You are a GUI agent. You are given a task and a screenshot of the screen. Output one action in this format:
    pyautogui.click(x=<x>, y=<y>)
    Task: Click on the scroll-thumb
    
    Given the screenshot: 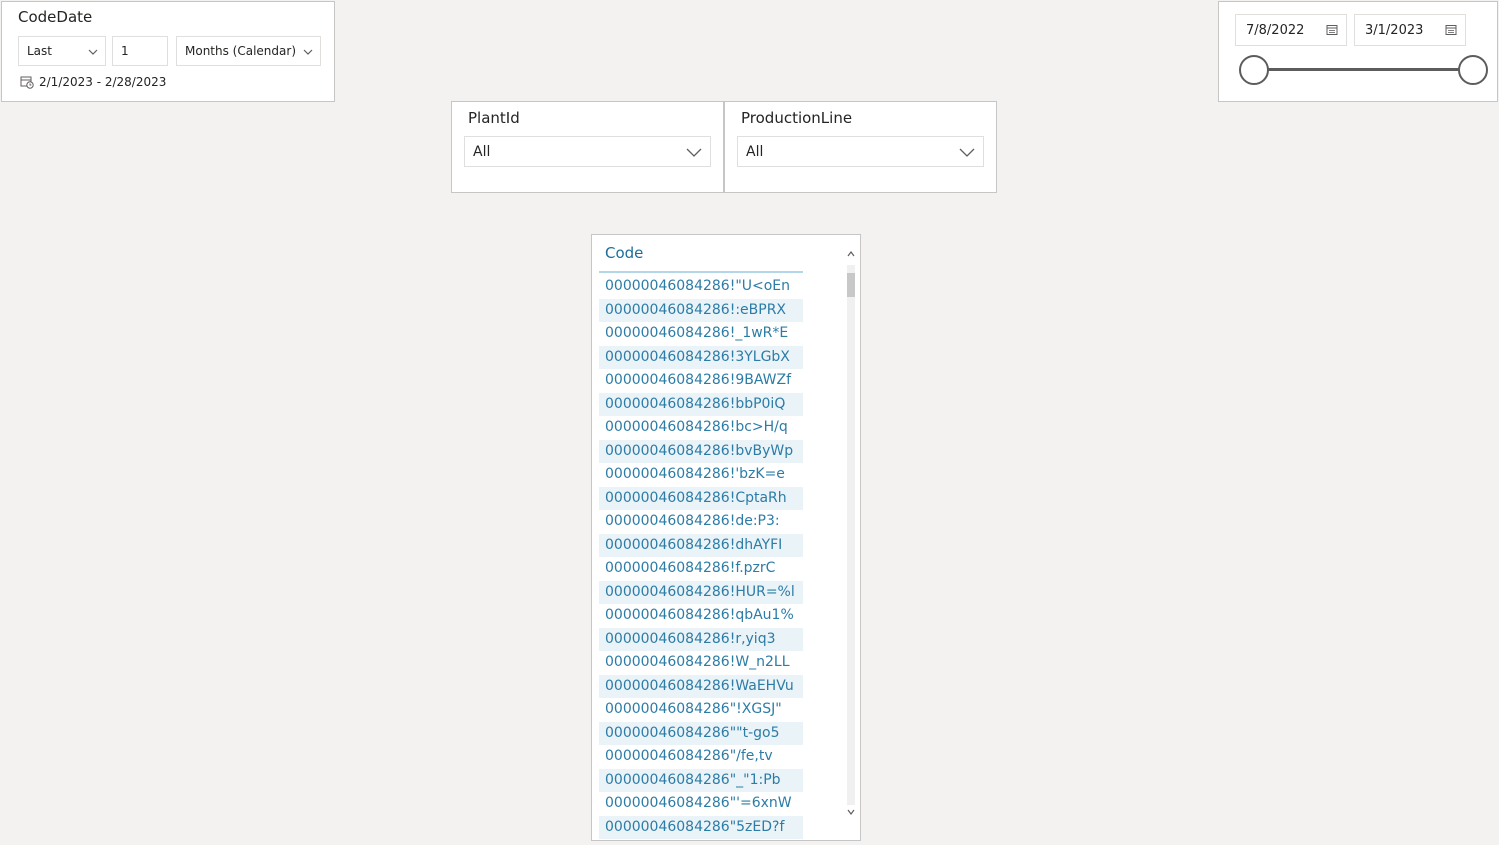 What is the action you would take?
    pyautogui.click(x=851, y=285)
    